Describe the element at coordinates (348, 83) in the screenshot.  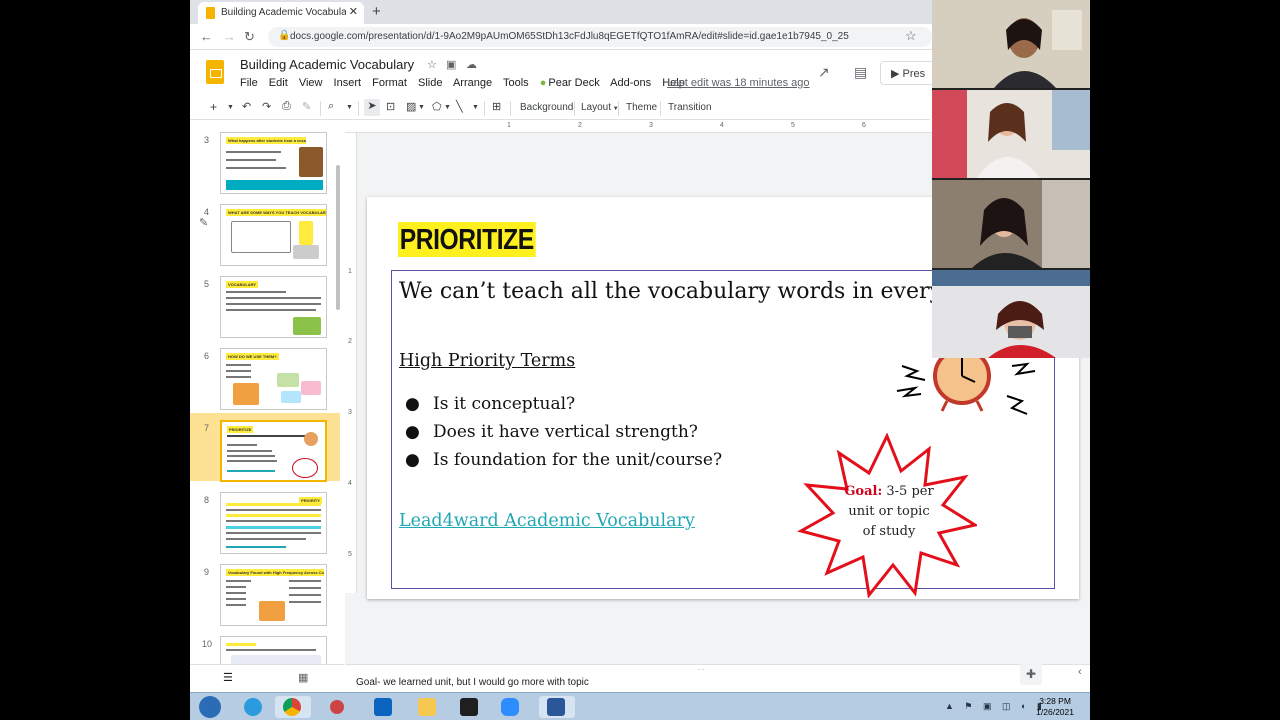
I see `menu-insert: Insert` at that location.